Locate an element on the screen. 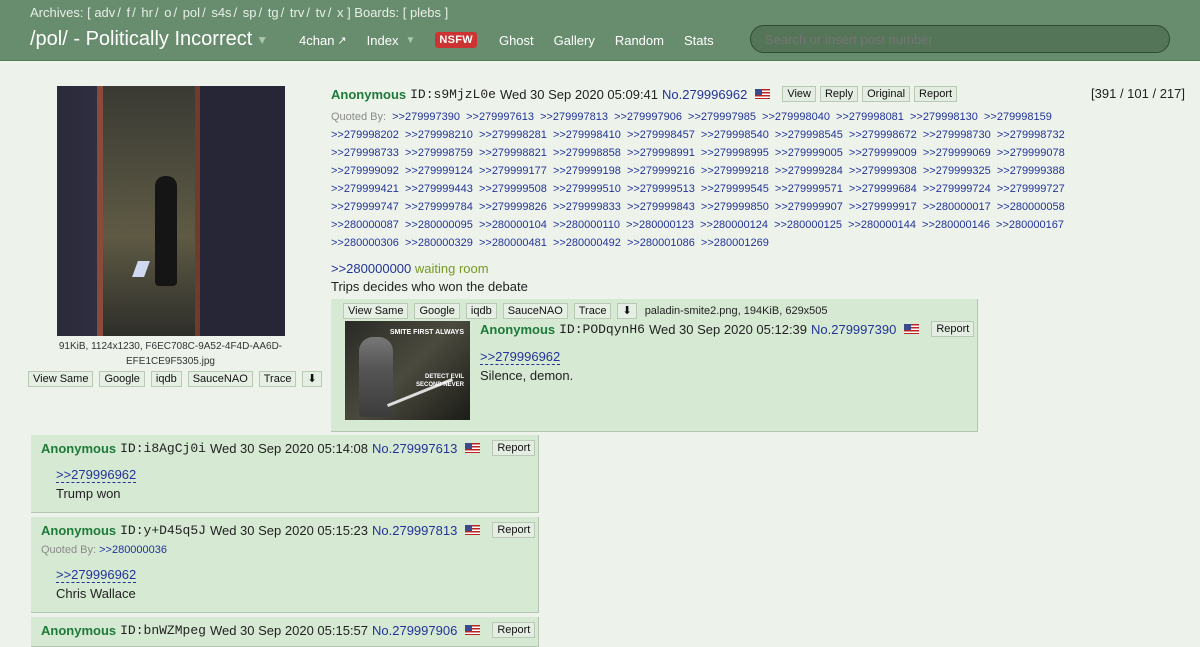 The width and height of the screenshot is (1200, 647). board-link: plebs is located at coordinates (425, 12).